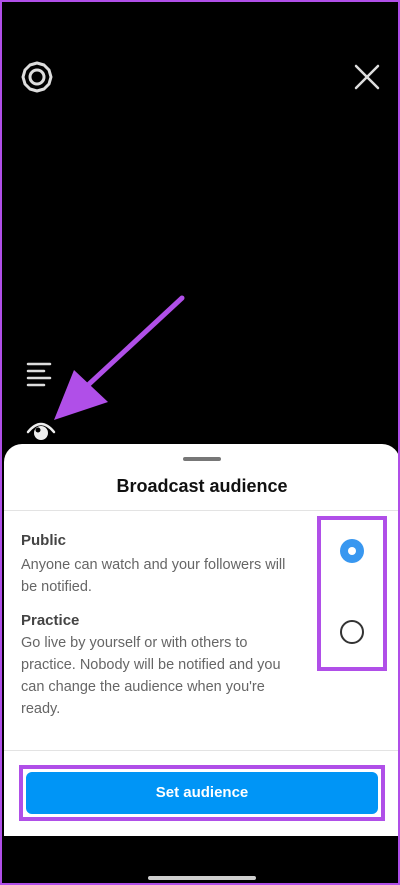 The image size is (400, 885). What do you see at coordinates (352, 593) in the screenshot?
I see `annotation-highlight-radios` at bounding box center [352, 593].